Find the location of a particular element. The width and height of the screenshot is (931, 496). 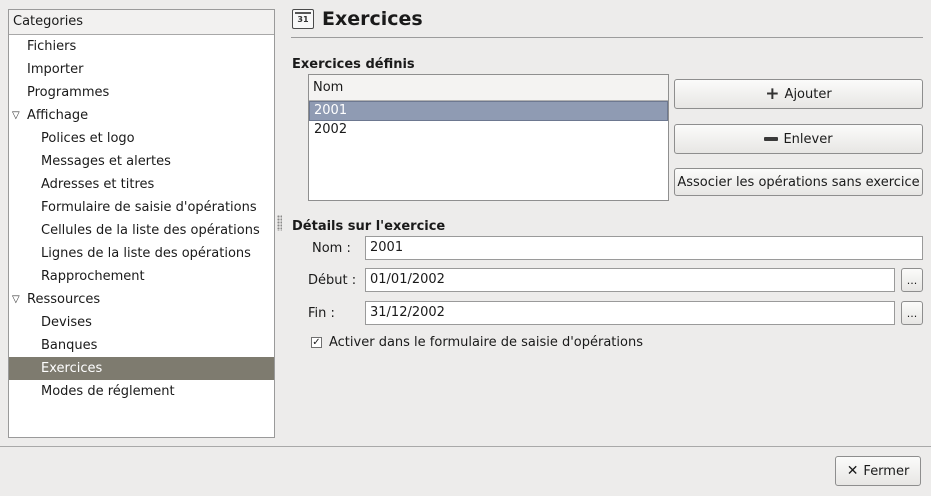

associate-operations-button: Associer les opérations sans exercice is located at coordinates (798, 182).